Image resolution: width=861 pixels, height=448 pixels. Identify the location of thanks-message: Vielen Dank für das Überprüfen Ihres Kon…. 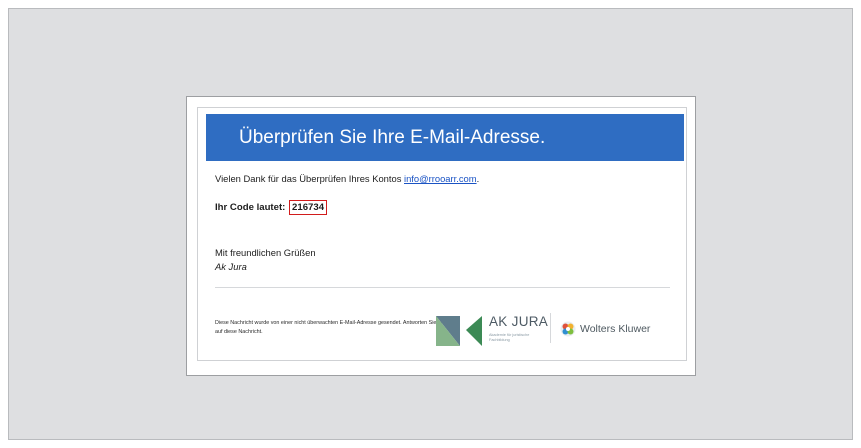
(347, 178).